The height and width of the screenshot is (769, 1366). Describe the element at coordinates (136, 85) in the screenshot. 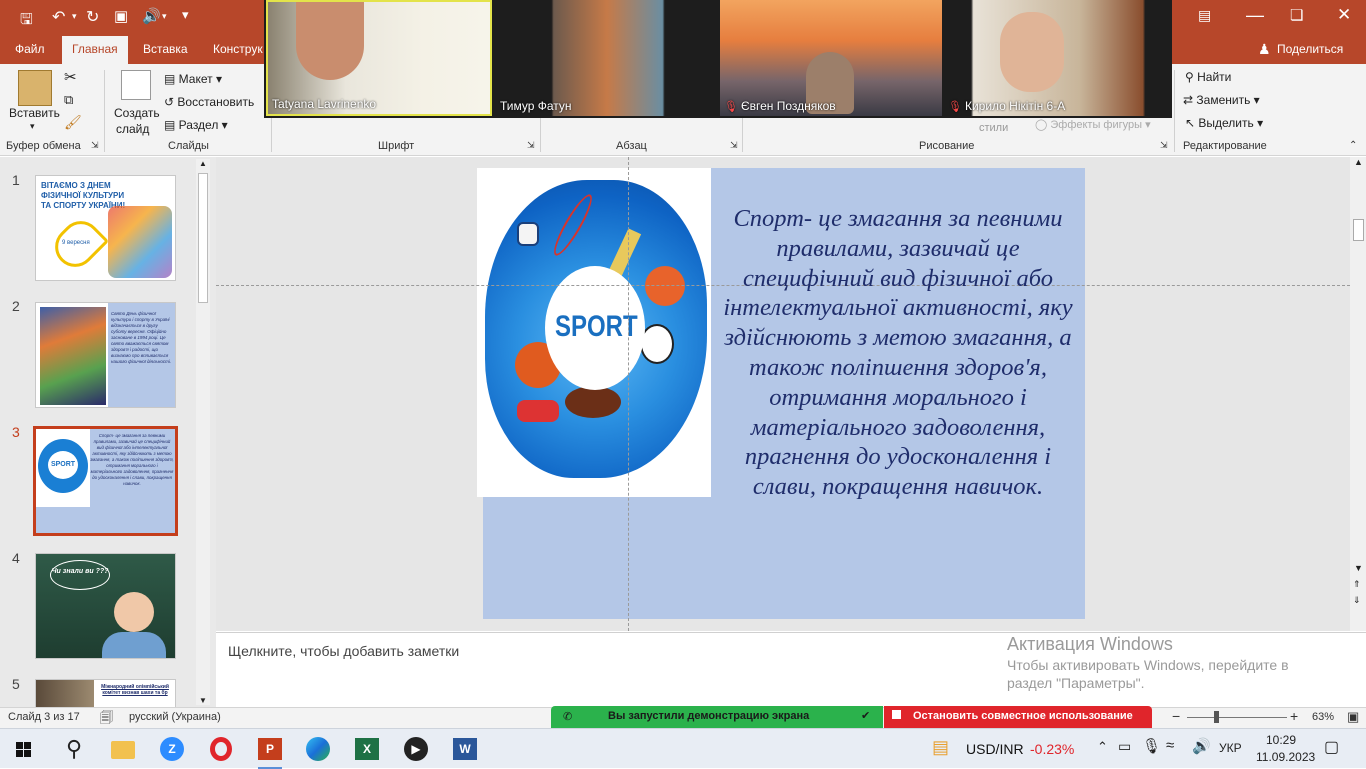

I see `new-slide-icon` at that location.